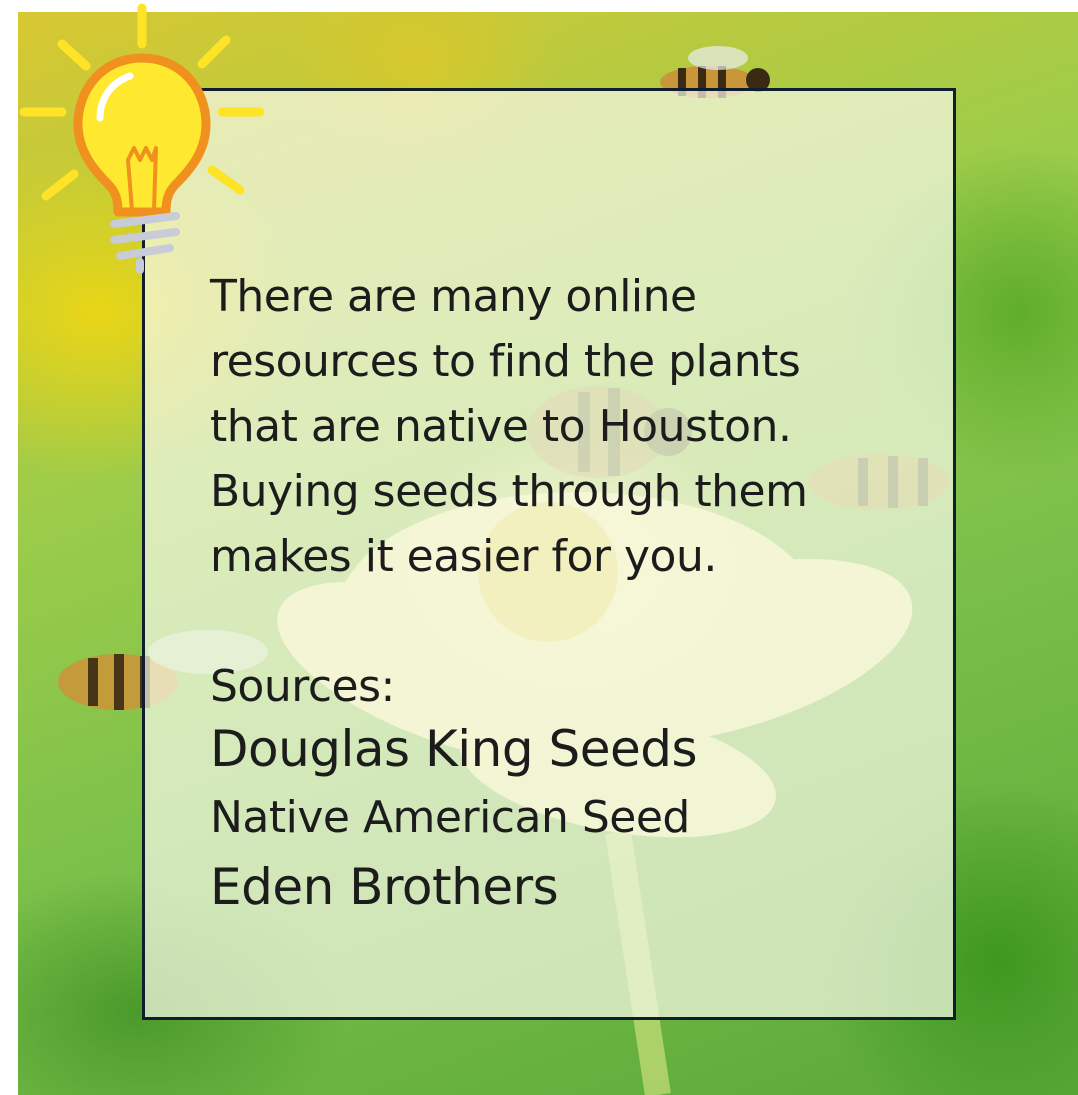 The height and width of the screenshot is (1095, 1078). Describe the element at coordinates (384, 887) in the screenshot. I see `source-item: Eden Brothers` at that location.